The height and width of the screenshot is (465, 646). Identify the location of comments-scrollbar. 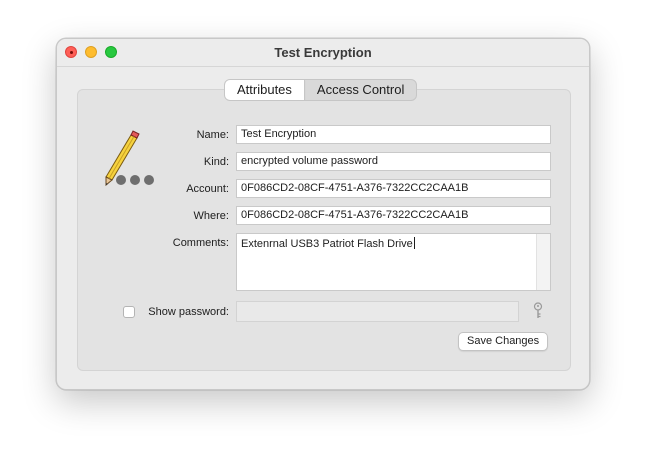
(543, 262).